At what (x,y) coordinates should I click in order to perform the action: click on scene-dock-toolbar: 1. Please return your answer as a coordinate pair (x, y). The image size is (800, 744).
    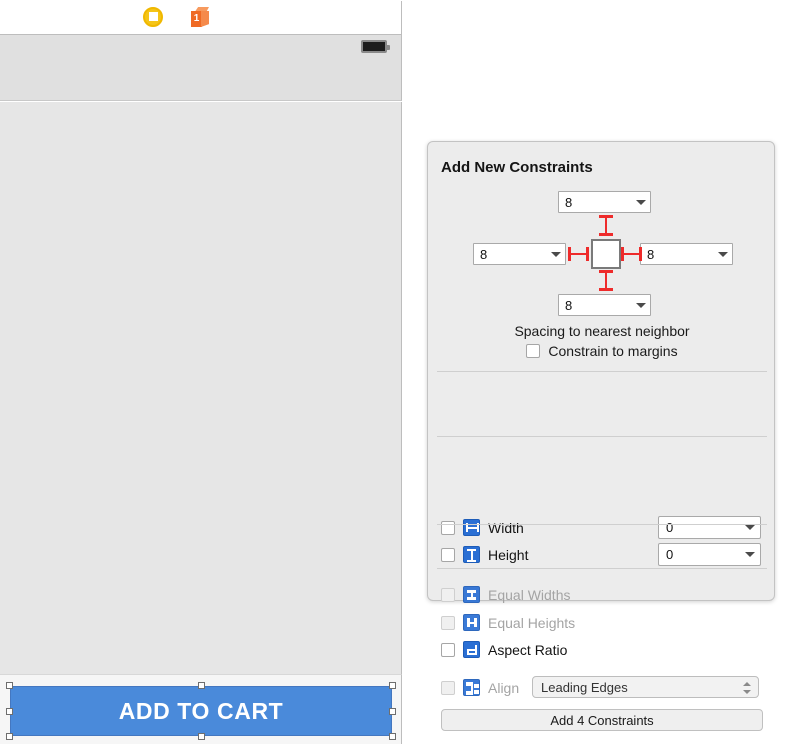
    Looking at the image, I should click on (201, 18).